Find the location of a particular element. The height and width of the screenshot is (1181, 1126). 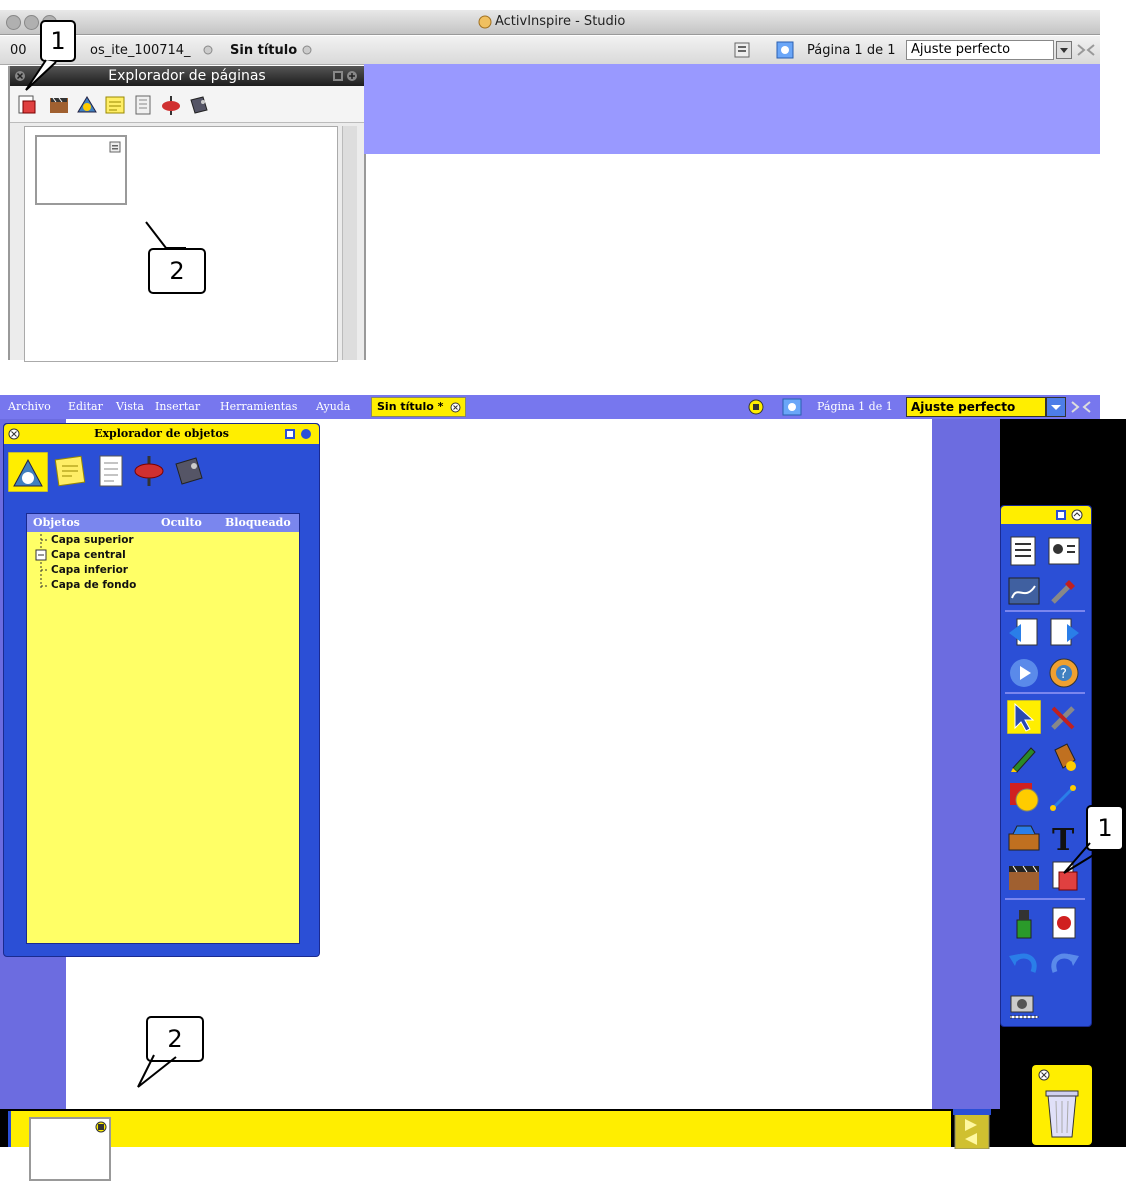

tools-wrench-icon is located at coordinates (1064, 717).